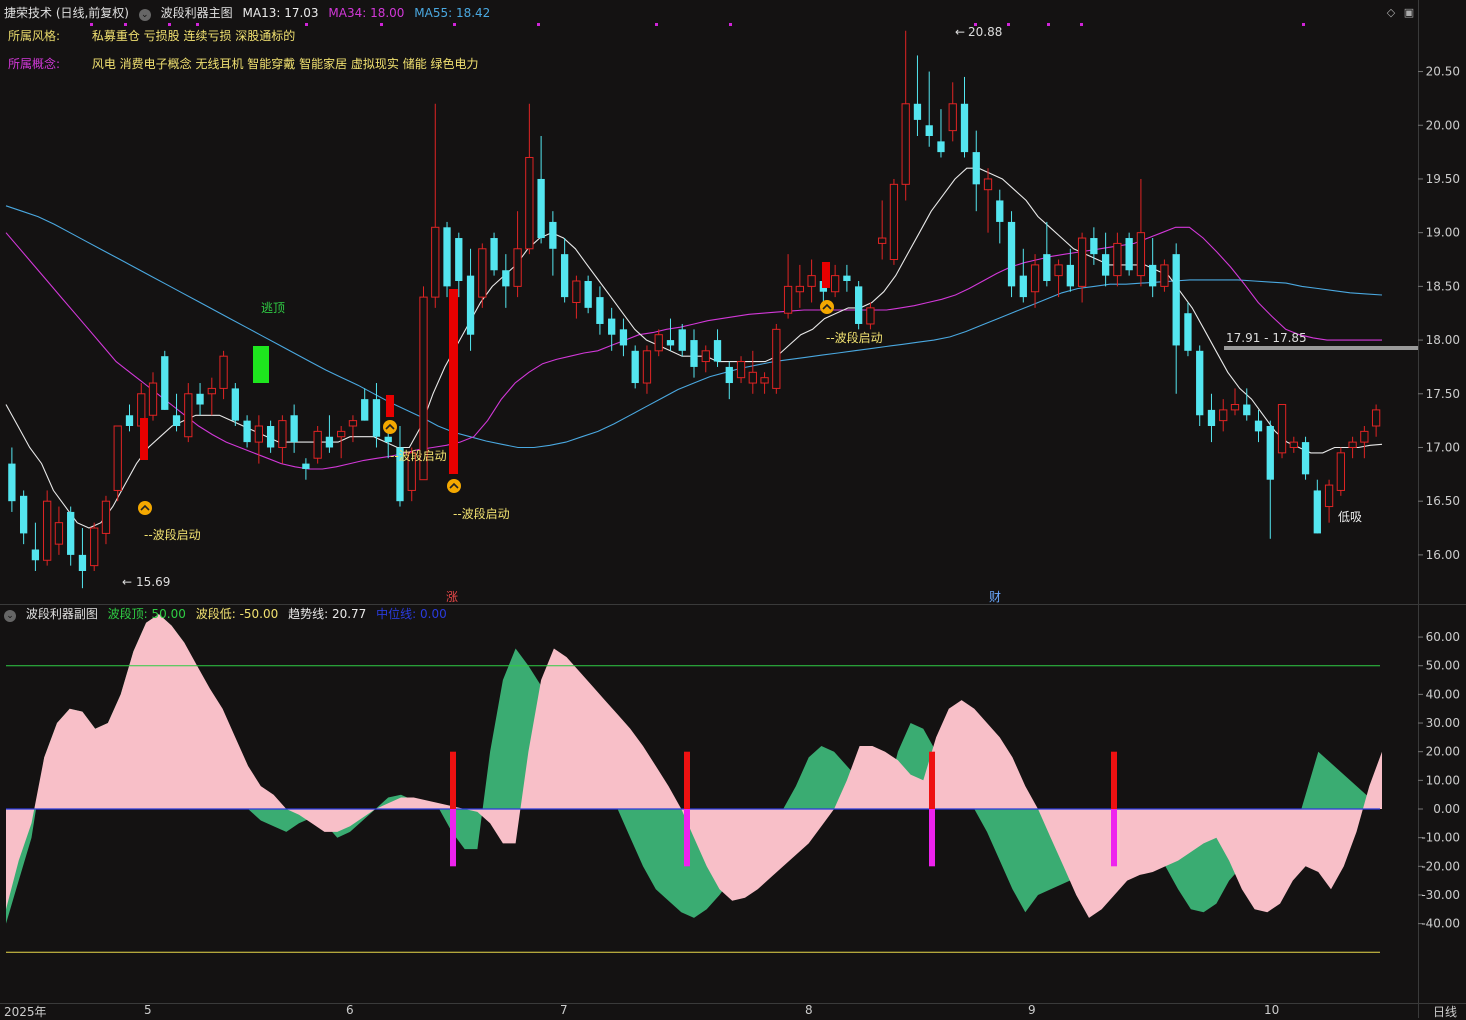 Image resolution: width=1466 pixels, height=1020 pixels. Describe the element at coordinates (1443, 72) in the screenshot. I see `y-tick-label: 20.50` at that location.